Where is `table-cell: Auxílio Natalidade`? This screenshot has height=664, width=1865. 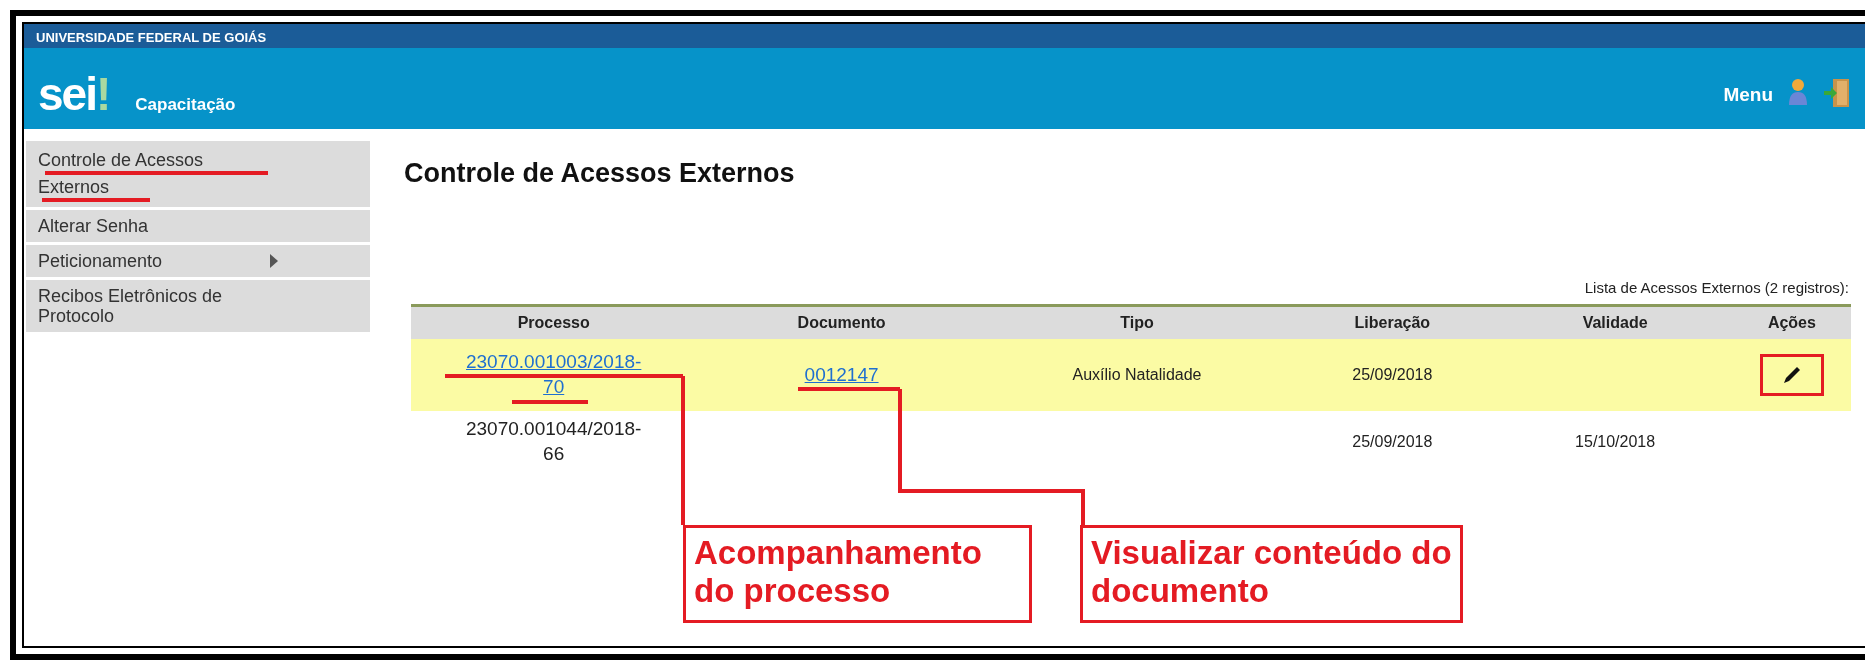 table-cell: Auxílio Natalidade is located at coordinates (1137, 374).